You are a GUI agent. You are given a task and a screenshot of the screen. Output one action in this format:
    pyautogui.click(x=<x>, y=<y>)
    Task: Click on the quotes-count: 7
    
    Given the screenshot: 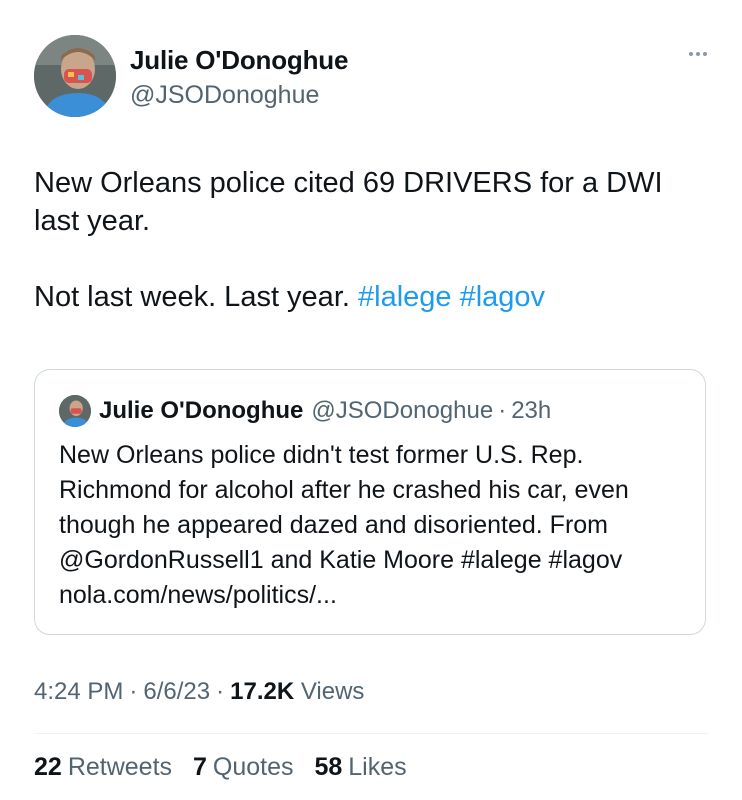 What is the action you would take?
    pyautogui.click(x=199, y=767)
    